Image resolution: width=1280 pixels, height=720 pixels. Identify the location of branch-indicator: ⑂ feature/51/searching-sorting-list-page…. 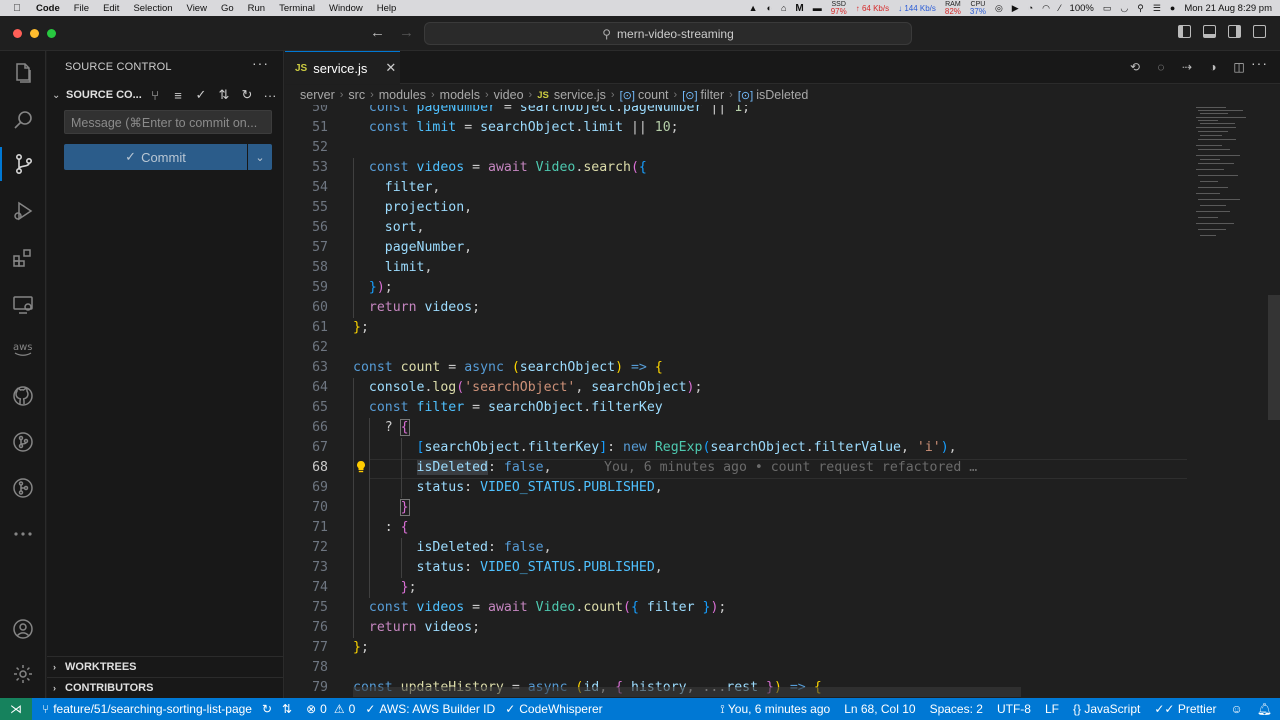
(167, 709).